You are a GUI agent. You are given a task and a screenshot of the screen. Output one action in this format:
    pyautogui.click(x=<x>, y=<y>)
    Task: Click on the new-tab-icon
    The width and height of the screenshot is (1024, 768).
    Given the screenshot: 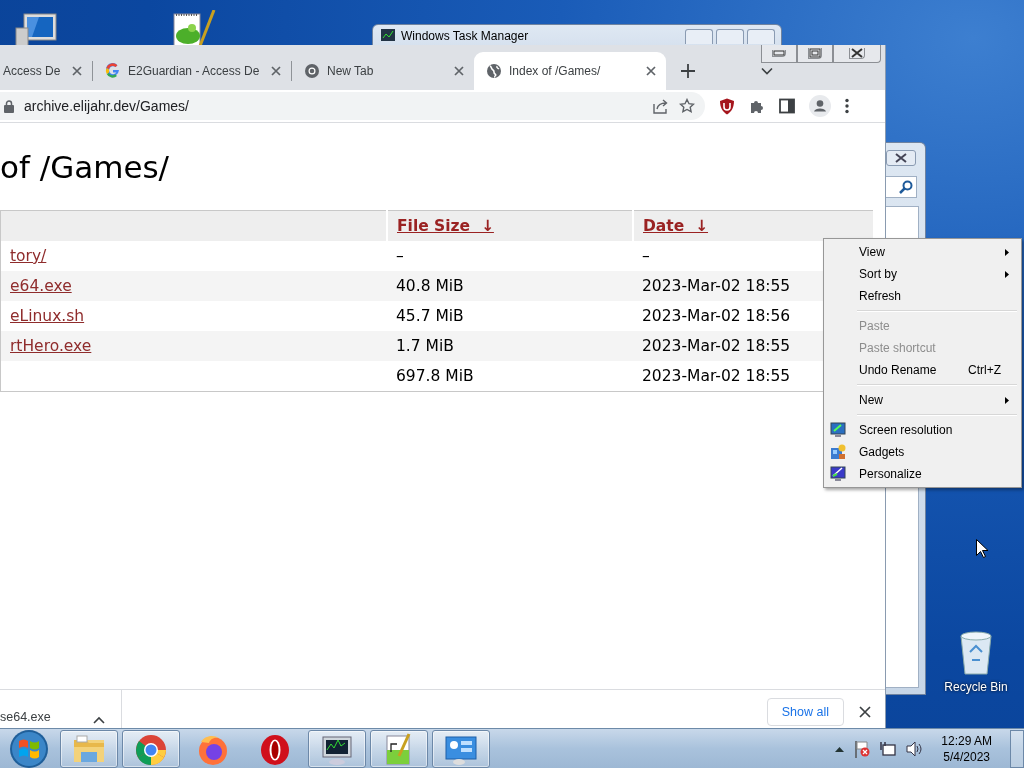 What is the action you would take?
    pyautogui.click(x=688, y=71)
    